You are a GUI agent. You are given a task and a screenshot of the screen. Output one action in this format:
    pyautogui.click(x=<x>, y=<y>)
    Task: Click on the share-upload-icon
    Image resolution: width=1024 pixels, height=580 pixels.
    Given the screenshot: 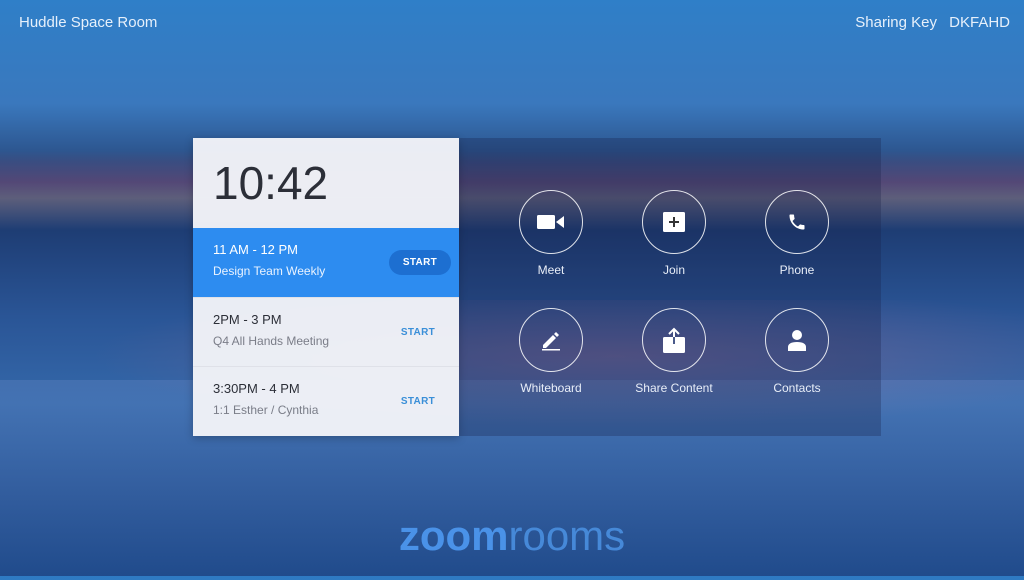 What is the action you would take?
    pyautogui.click(x=674, y=340)
    